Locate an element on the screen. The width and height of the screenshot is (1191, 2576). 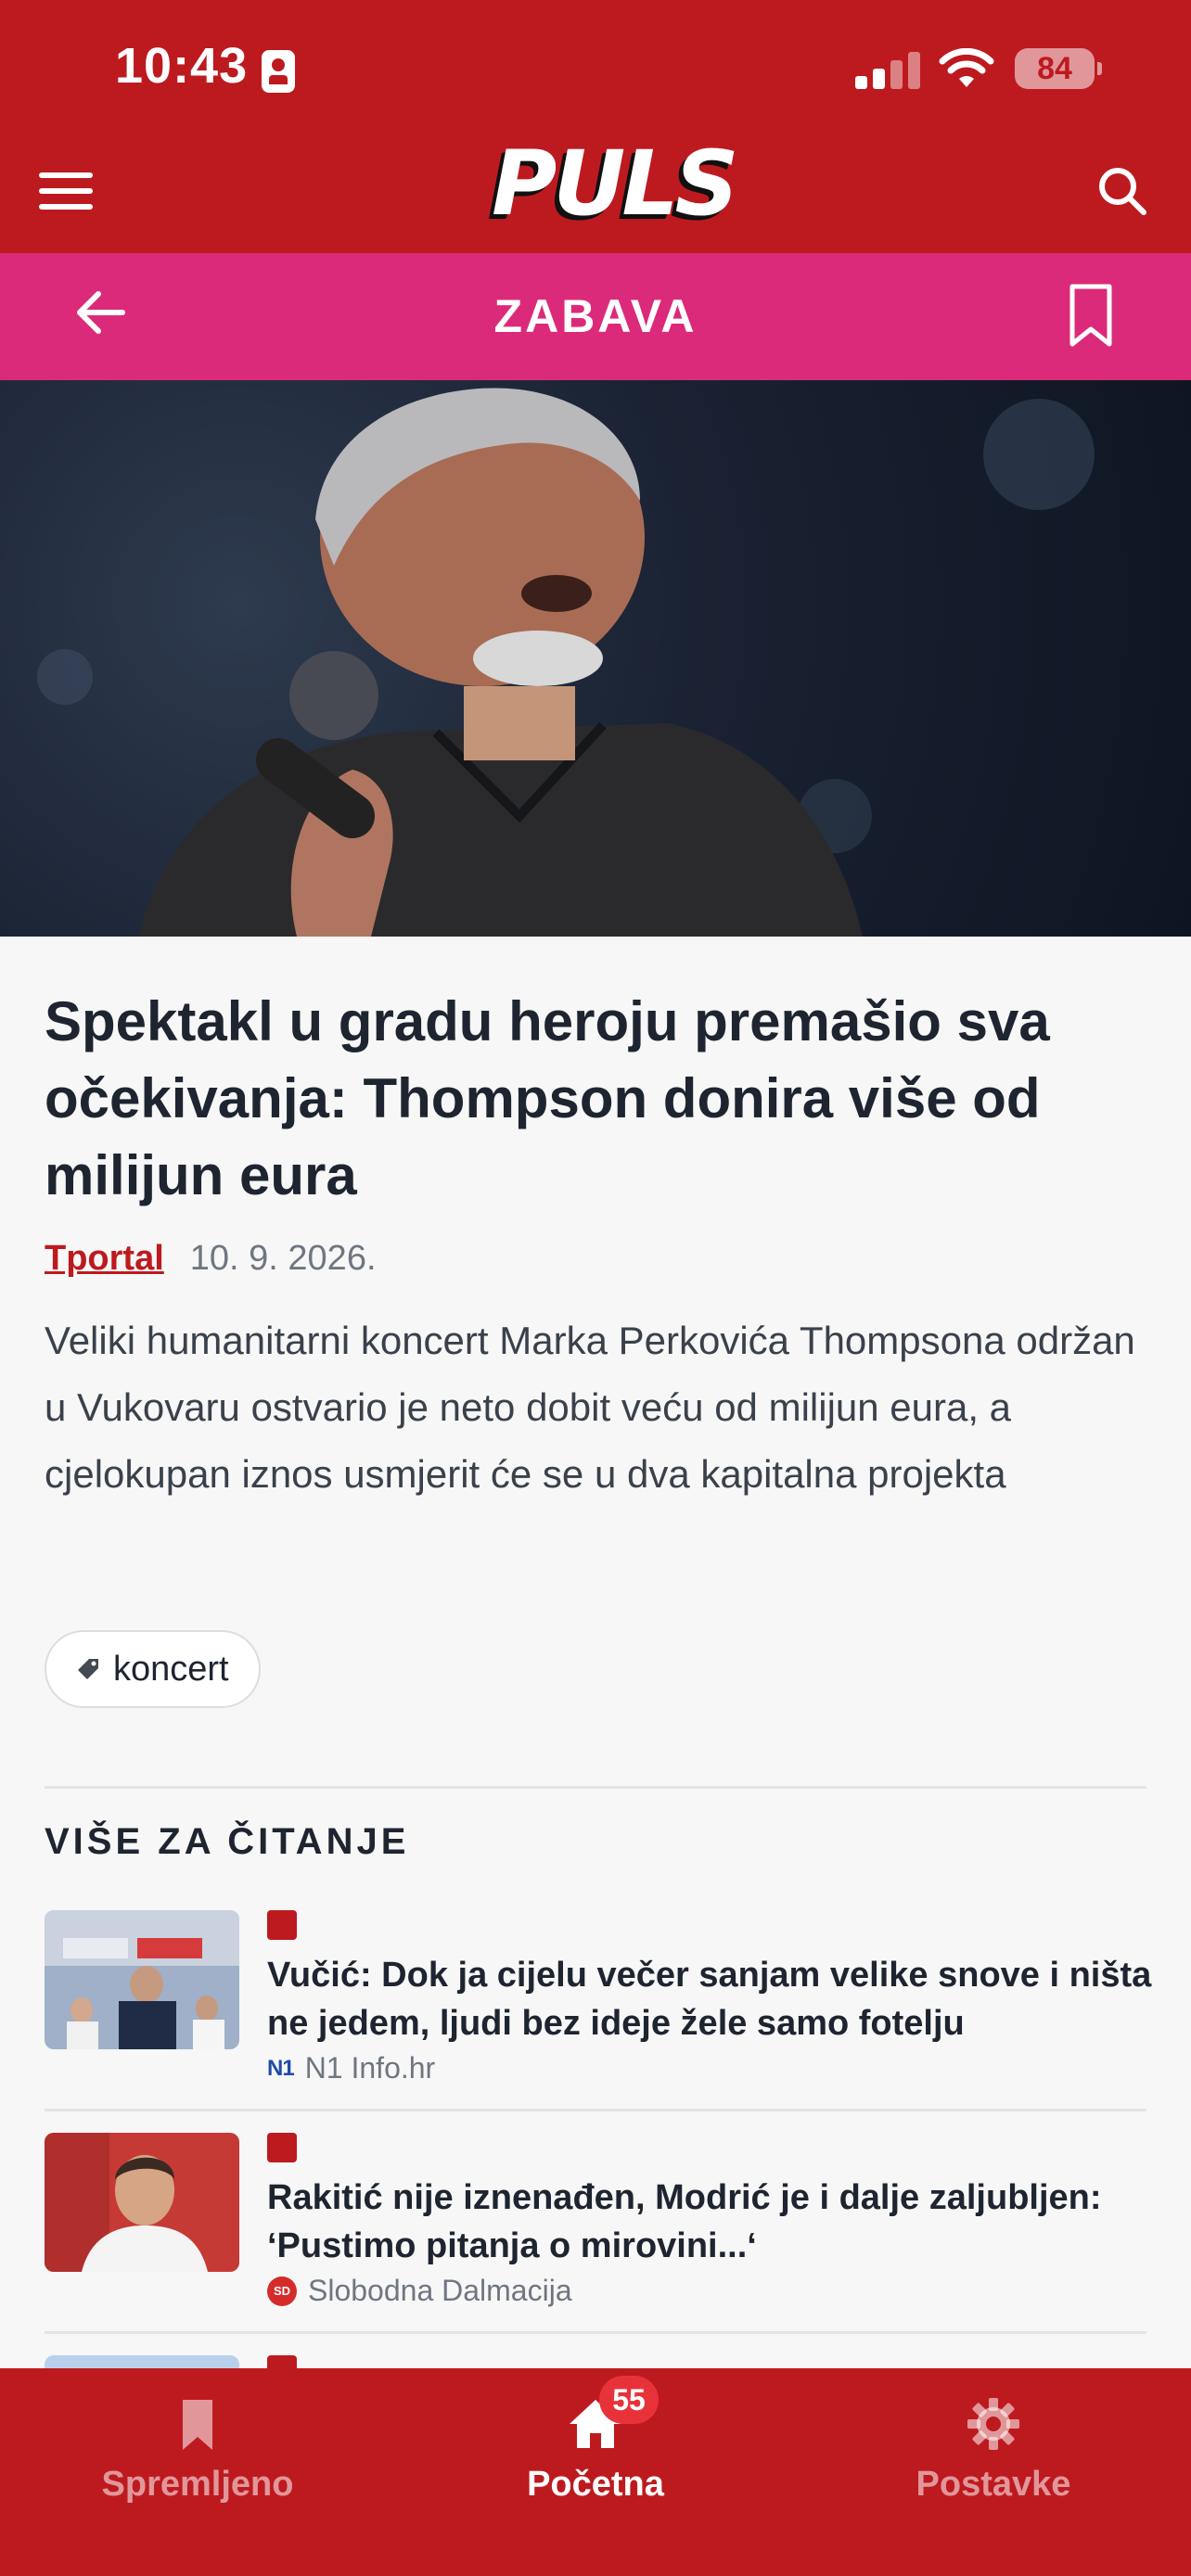
category-bar: ZABAVA is located at coordinates (595, 316).